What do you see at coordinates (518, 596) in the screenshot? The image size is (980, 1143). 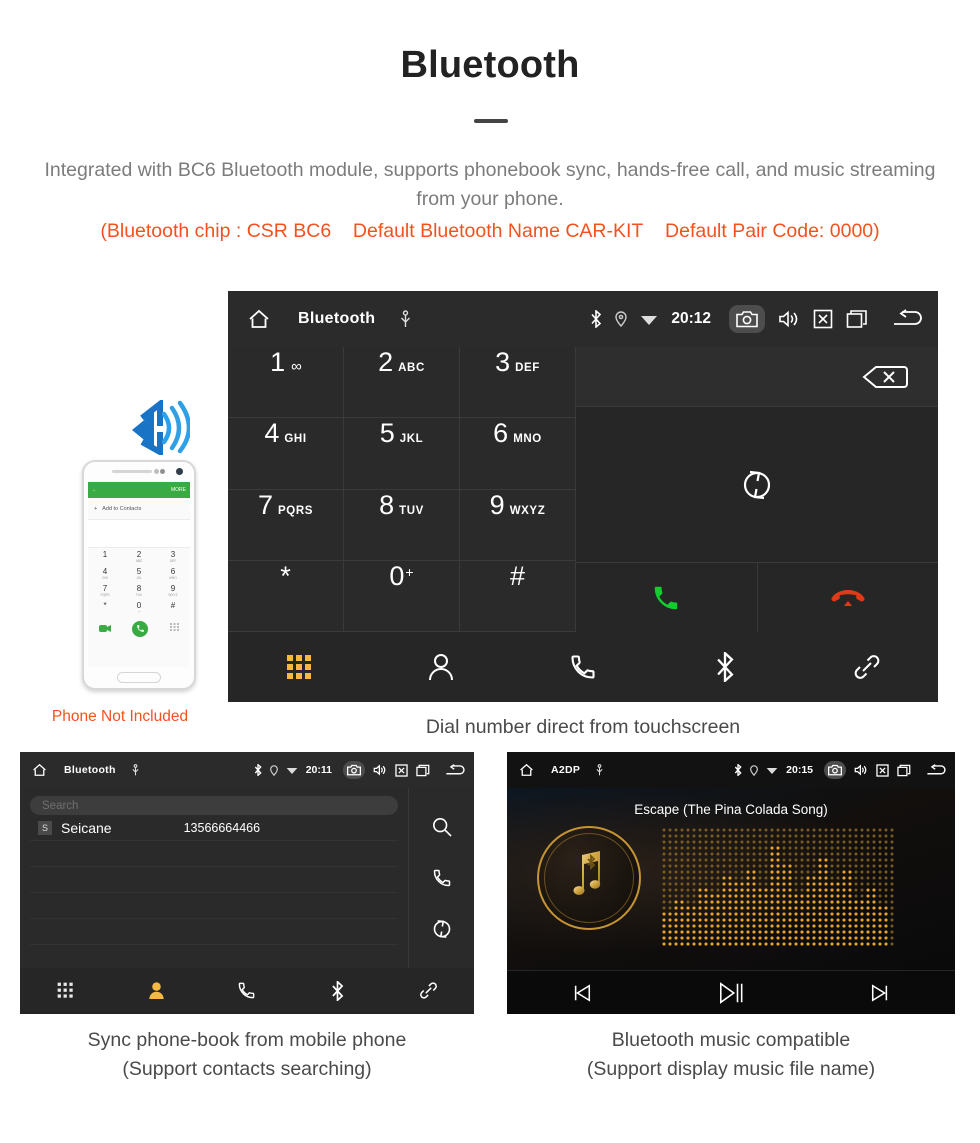 I see `key-hash: #` at bounding box center [518, 596].